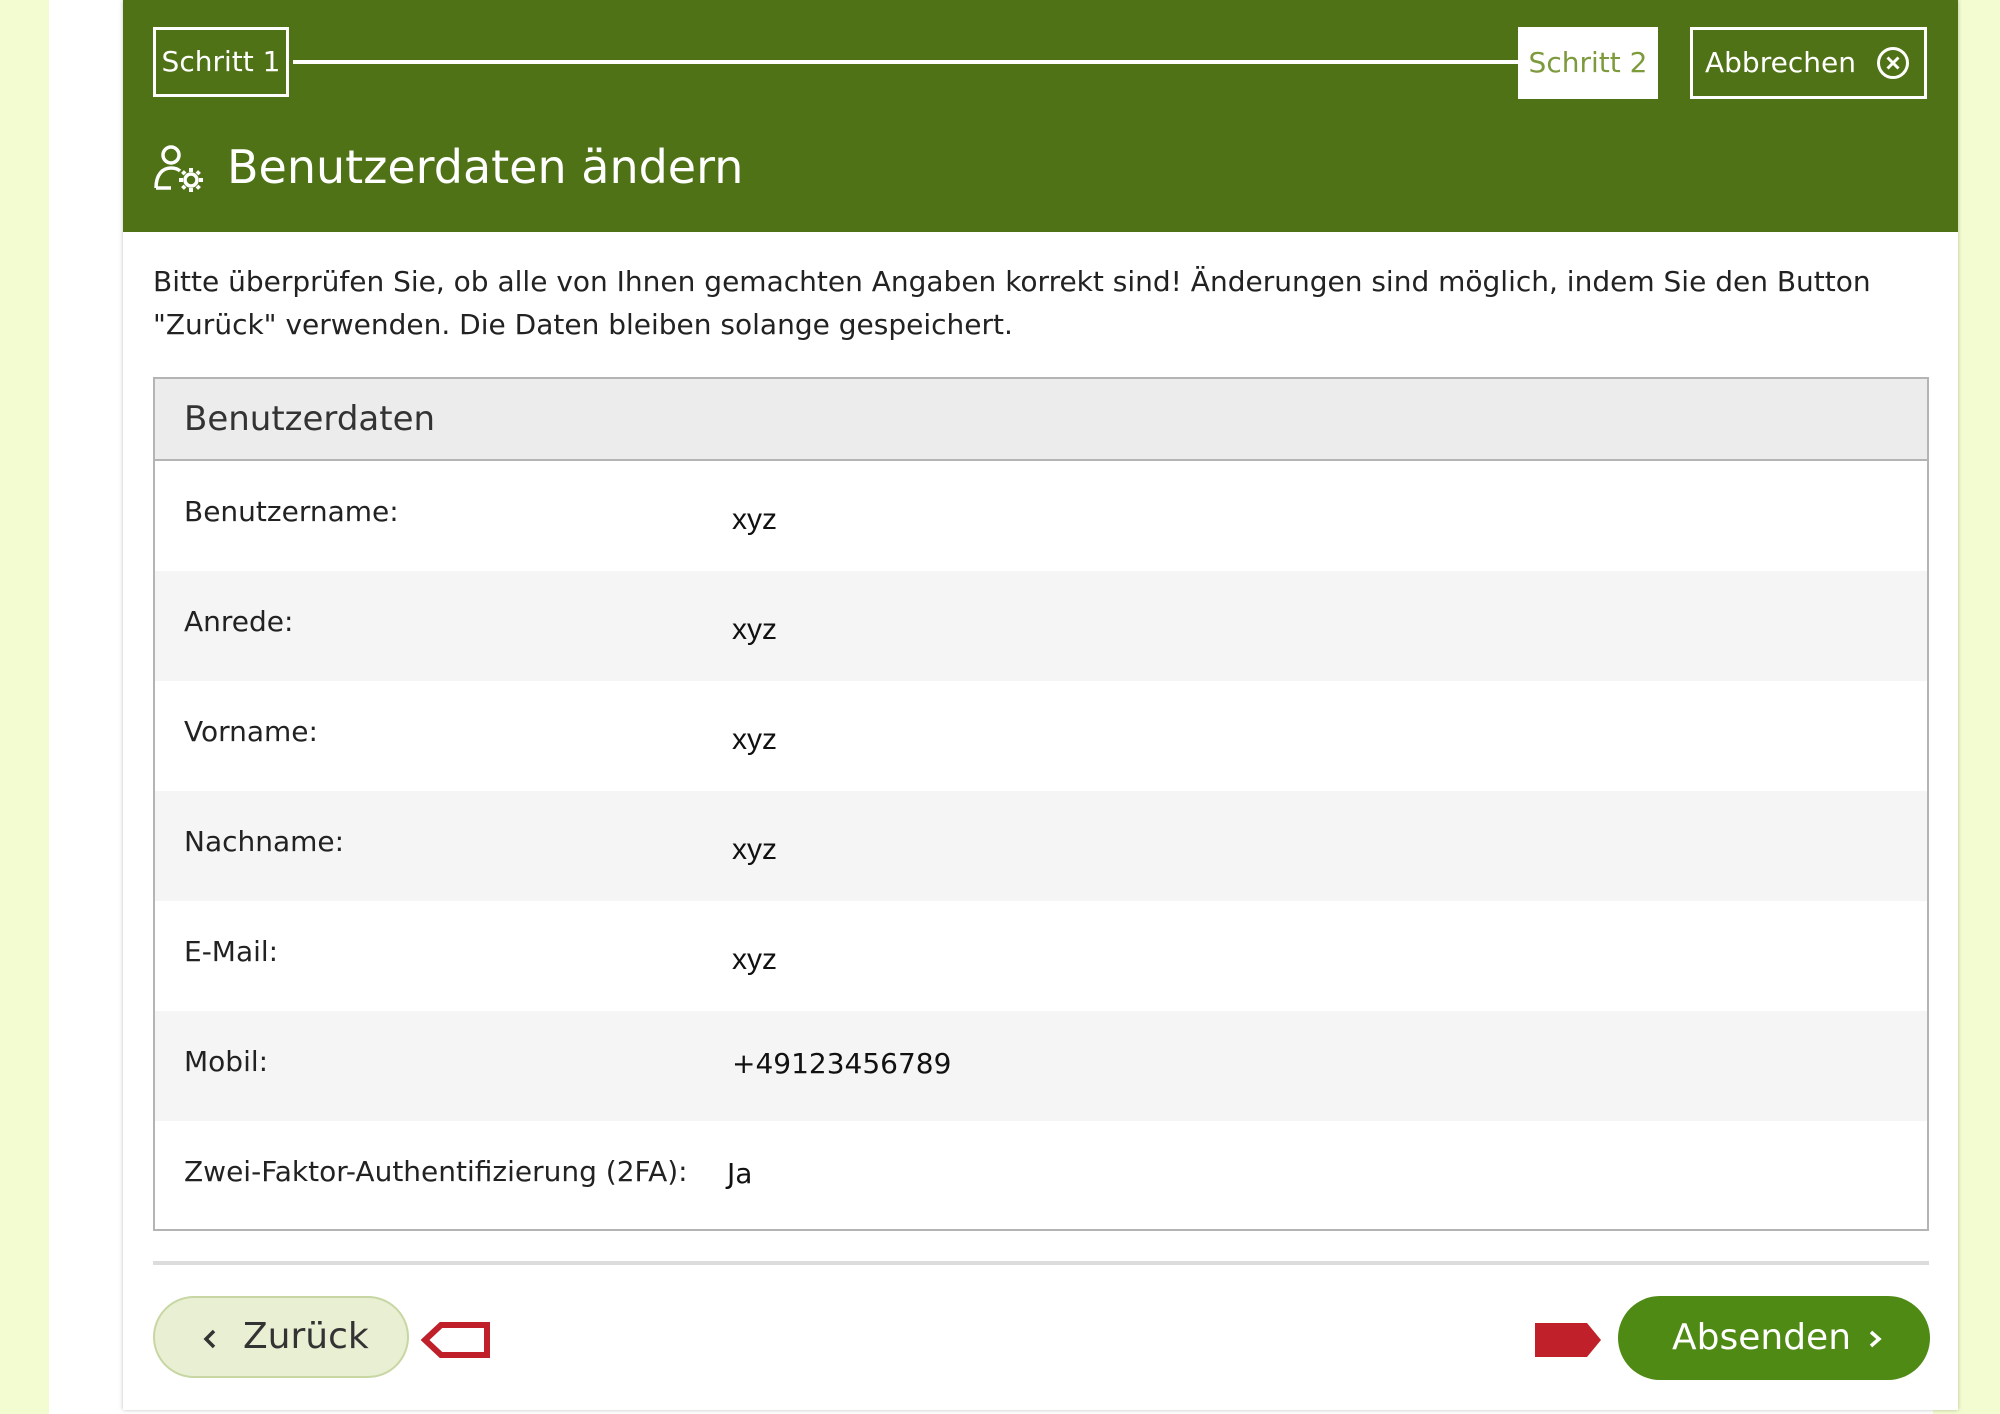 This screenshot has height=1414, width=2000. I want to click on data-row-username: Benutzername: xyz, so click(1041, 516).